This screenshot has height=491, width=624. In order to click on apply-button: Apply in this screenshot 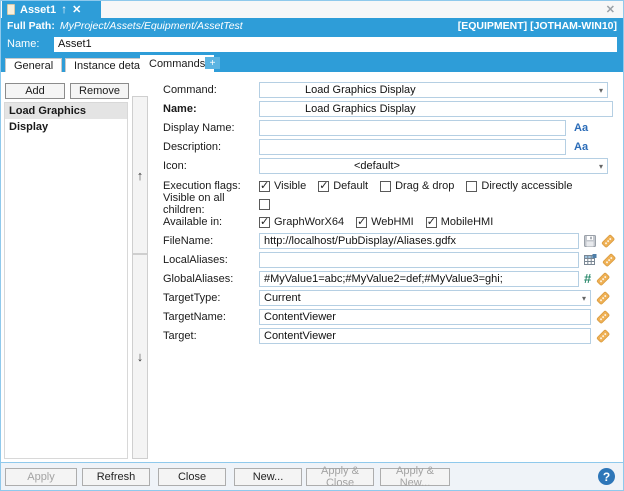, I will do `click(41, 476)`.